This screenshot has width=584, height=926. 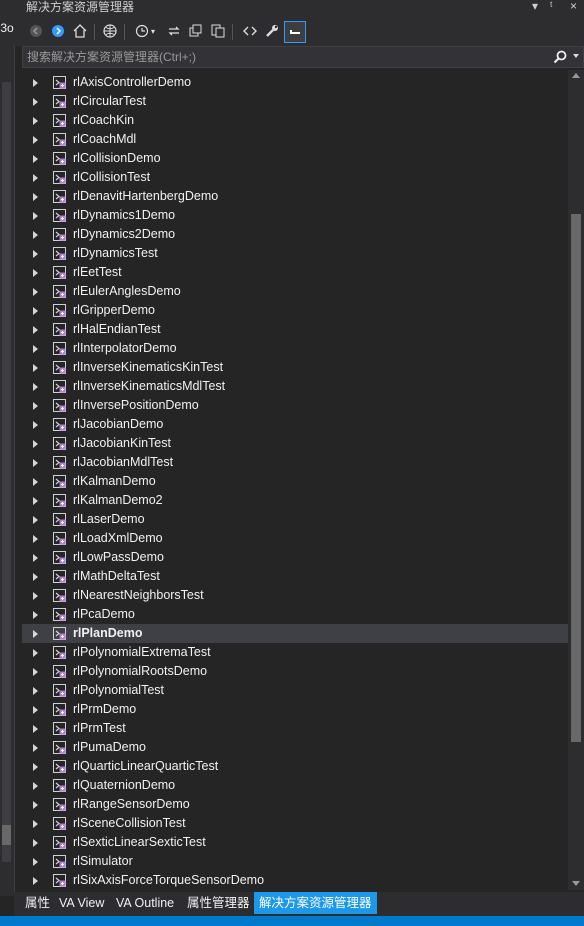 I want to click on tab-properties: 属性, so click(x=37, y=903).